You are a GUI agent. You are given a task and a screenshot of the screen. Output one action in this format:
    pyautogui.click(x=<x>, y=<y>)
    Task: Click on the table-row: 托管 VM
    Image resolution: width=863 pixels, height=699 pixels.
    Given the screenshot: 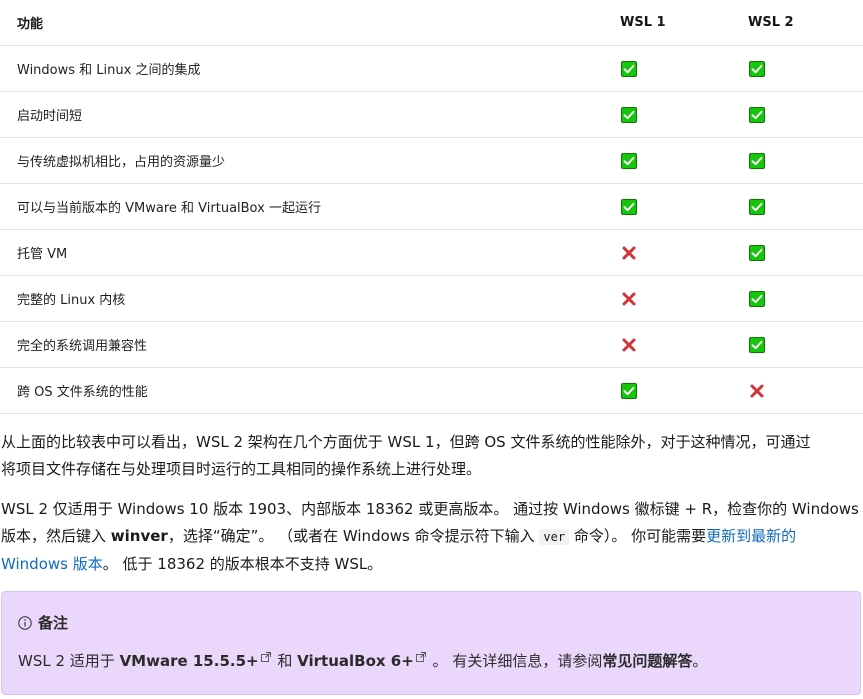 What is the action you would take?
    pyautogui.click(x=431, y=252)
    